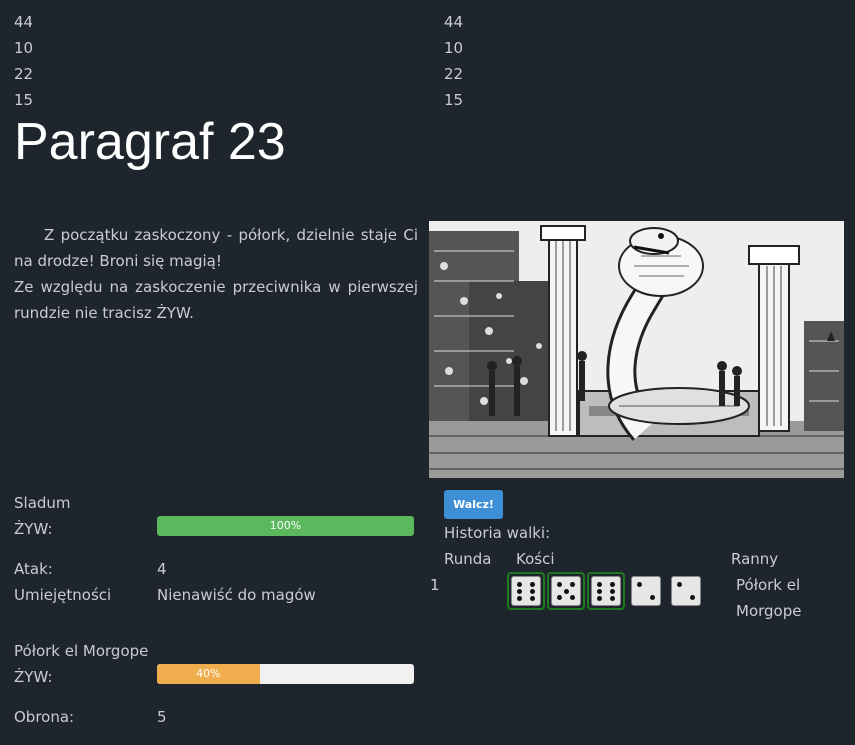 Image resolution: width=855 pixels, height=745 pixels. What do you see at coordinates (162, 569) in the screenshot?
I see `attack-value: 4` at bounding box center [162, 569].